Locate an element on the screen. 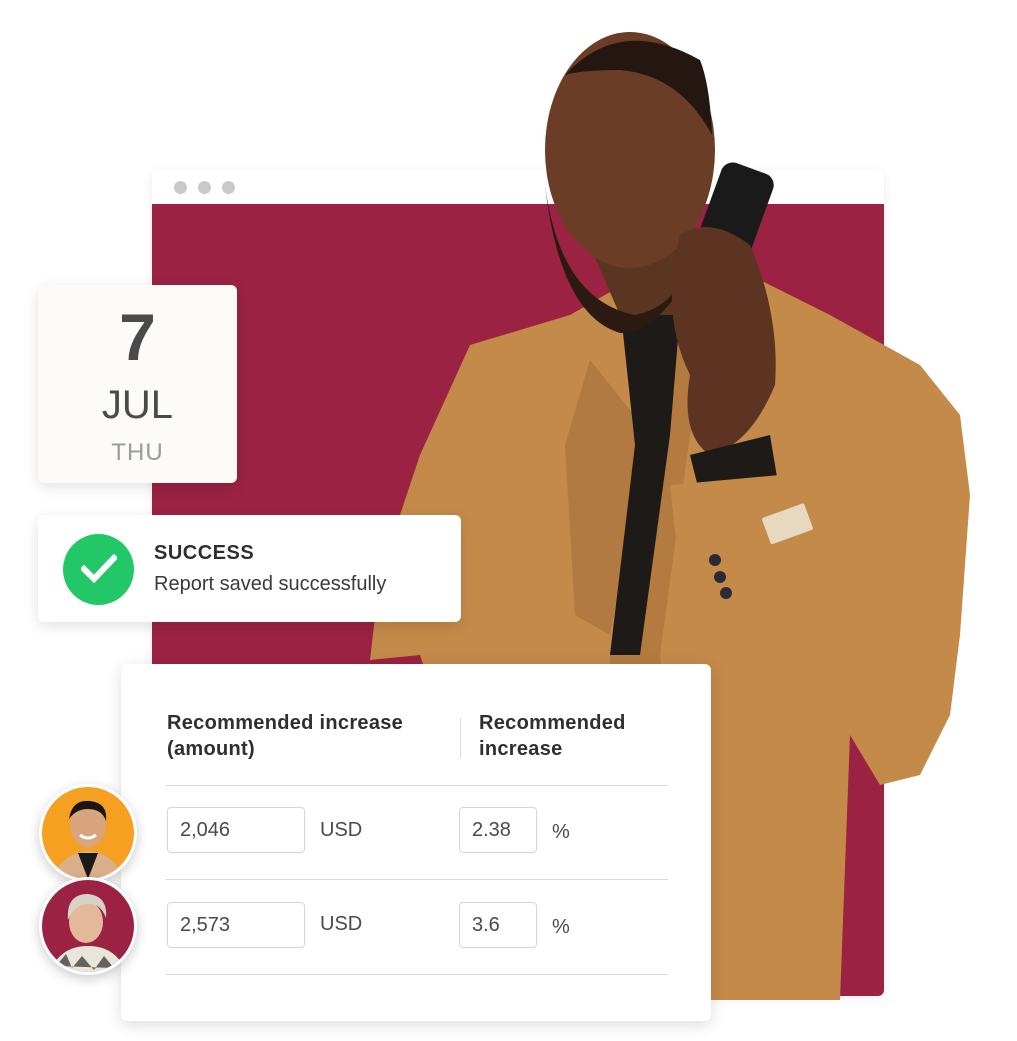  column-divider is located at coordinates (460, 738).